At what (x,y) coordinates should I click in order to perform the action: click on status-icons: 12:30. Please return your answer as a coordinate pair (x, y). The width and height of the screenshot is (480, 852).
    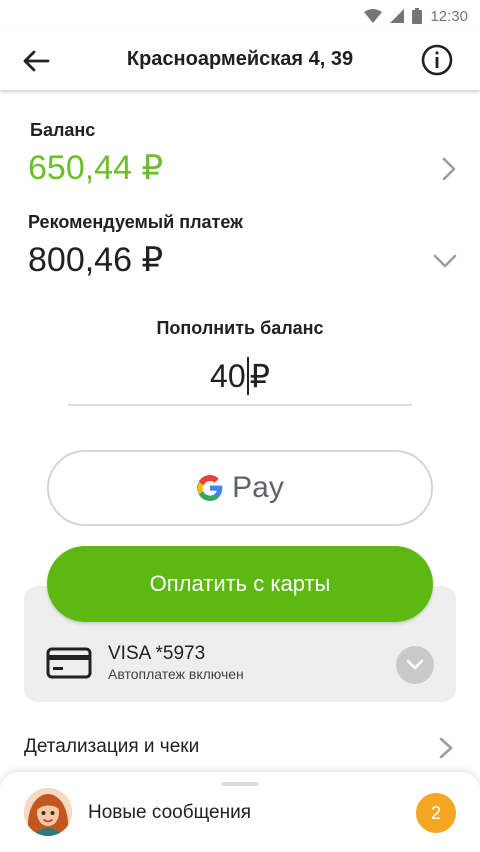
    Looking at the image, I should click on (416, 16).